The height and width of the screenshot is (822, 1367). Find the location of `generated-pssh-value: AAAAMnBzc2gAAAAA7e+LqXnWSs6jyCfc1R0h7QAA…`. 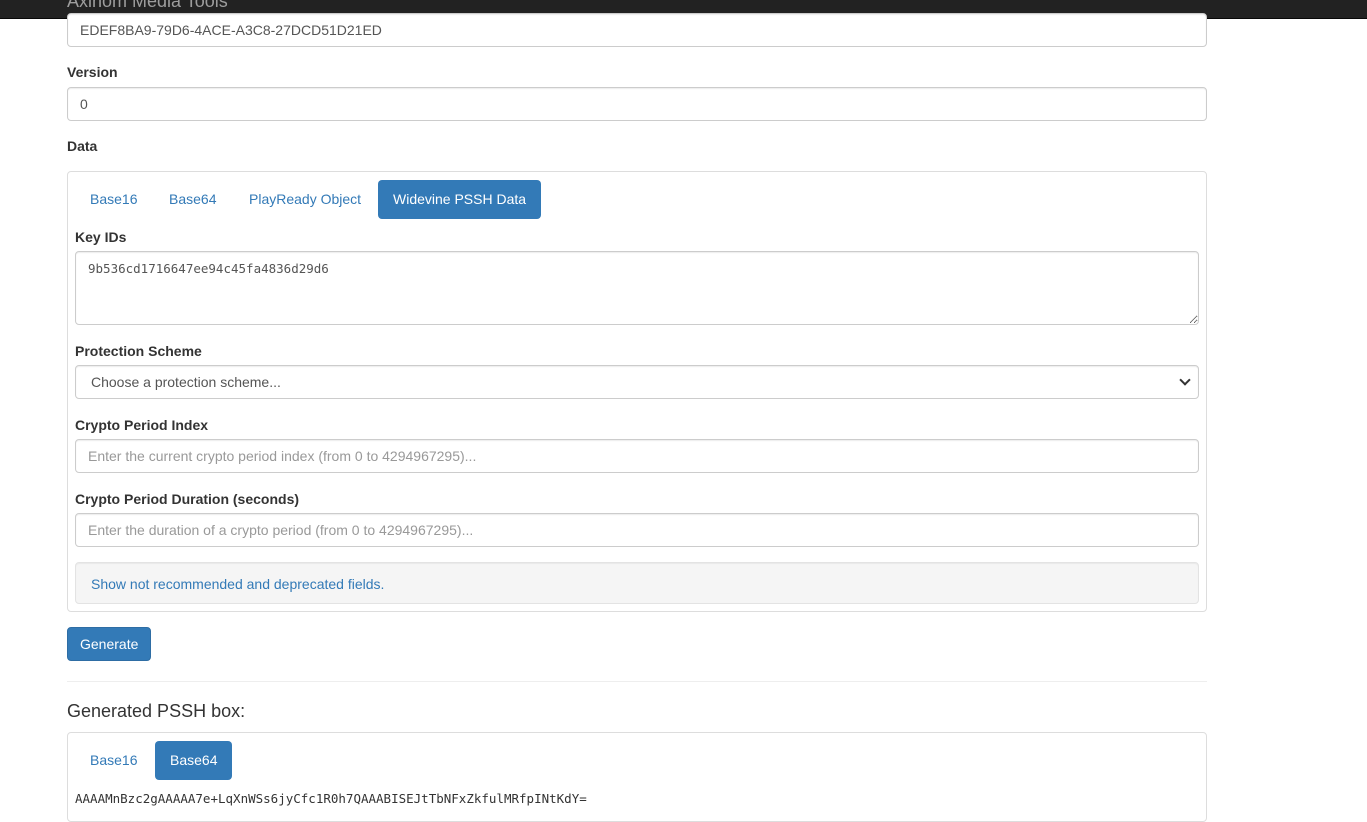

generated-pssh-value: AAAAMnBzc2gAAAAA7e+LqXnWSs6jyCfc1R0h7QAA… is located at coordinates (331, 798).